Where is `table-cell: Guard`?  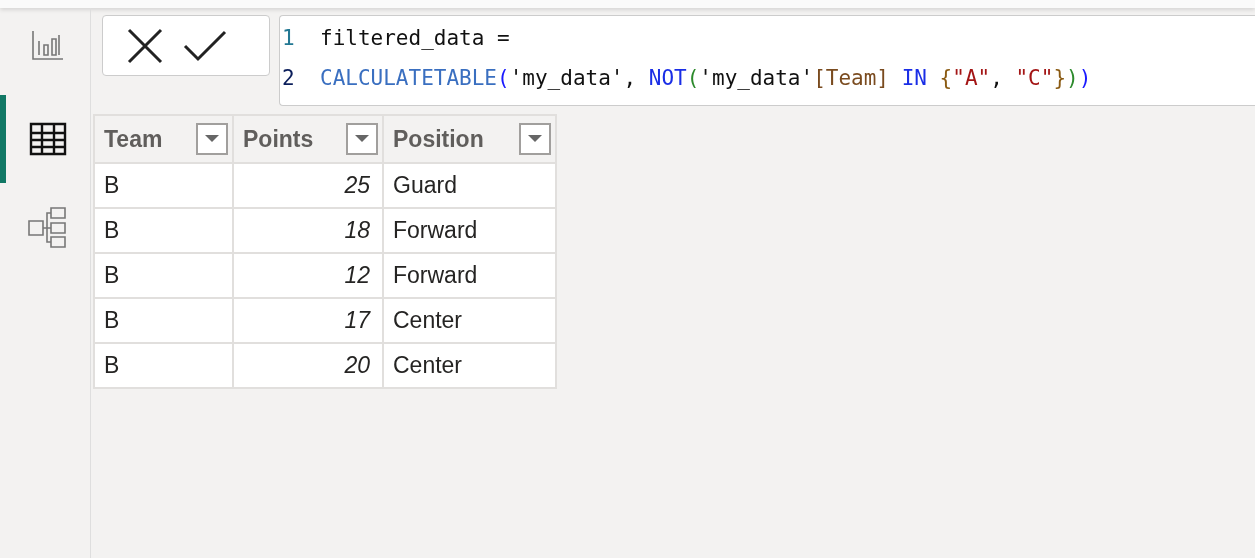 table-cell: Guard is located at coordinates (469, 185).